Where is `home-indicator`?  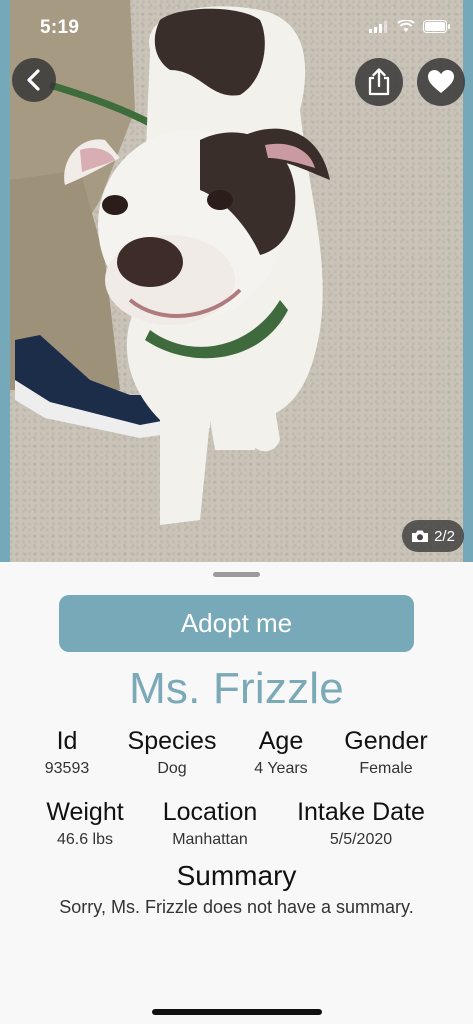 home-indicator is located at coordinates (237, 1012).